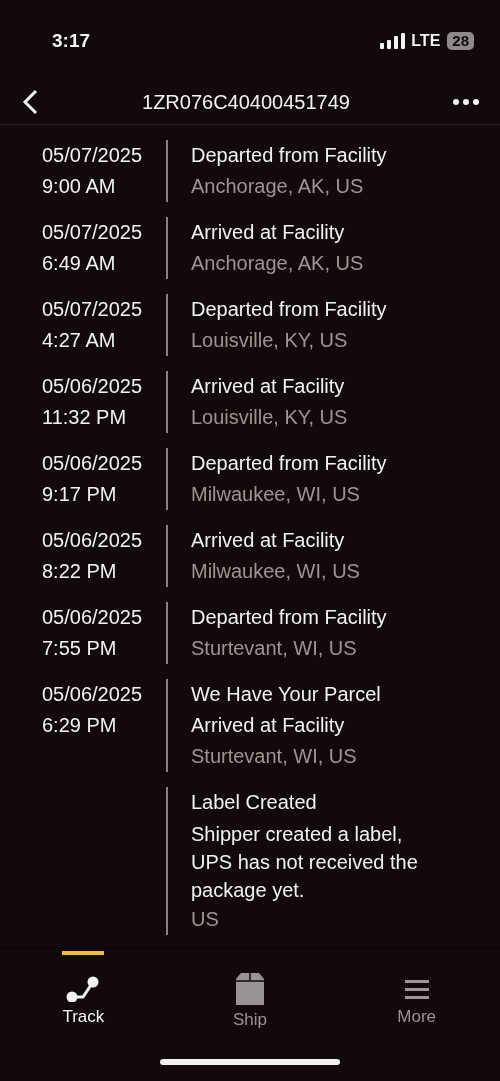  Describe the element at coordinates (80, 725) in the screenshot. I see `event-time: 6:29 PM` at that location.